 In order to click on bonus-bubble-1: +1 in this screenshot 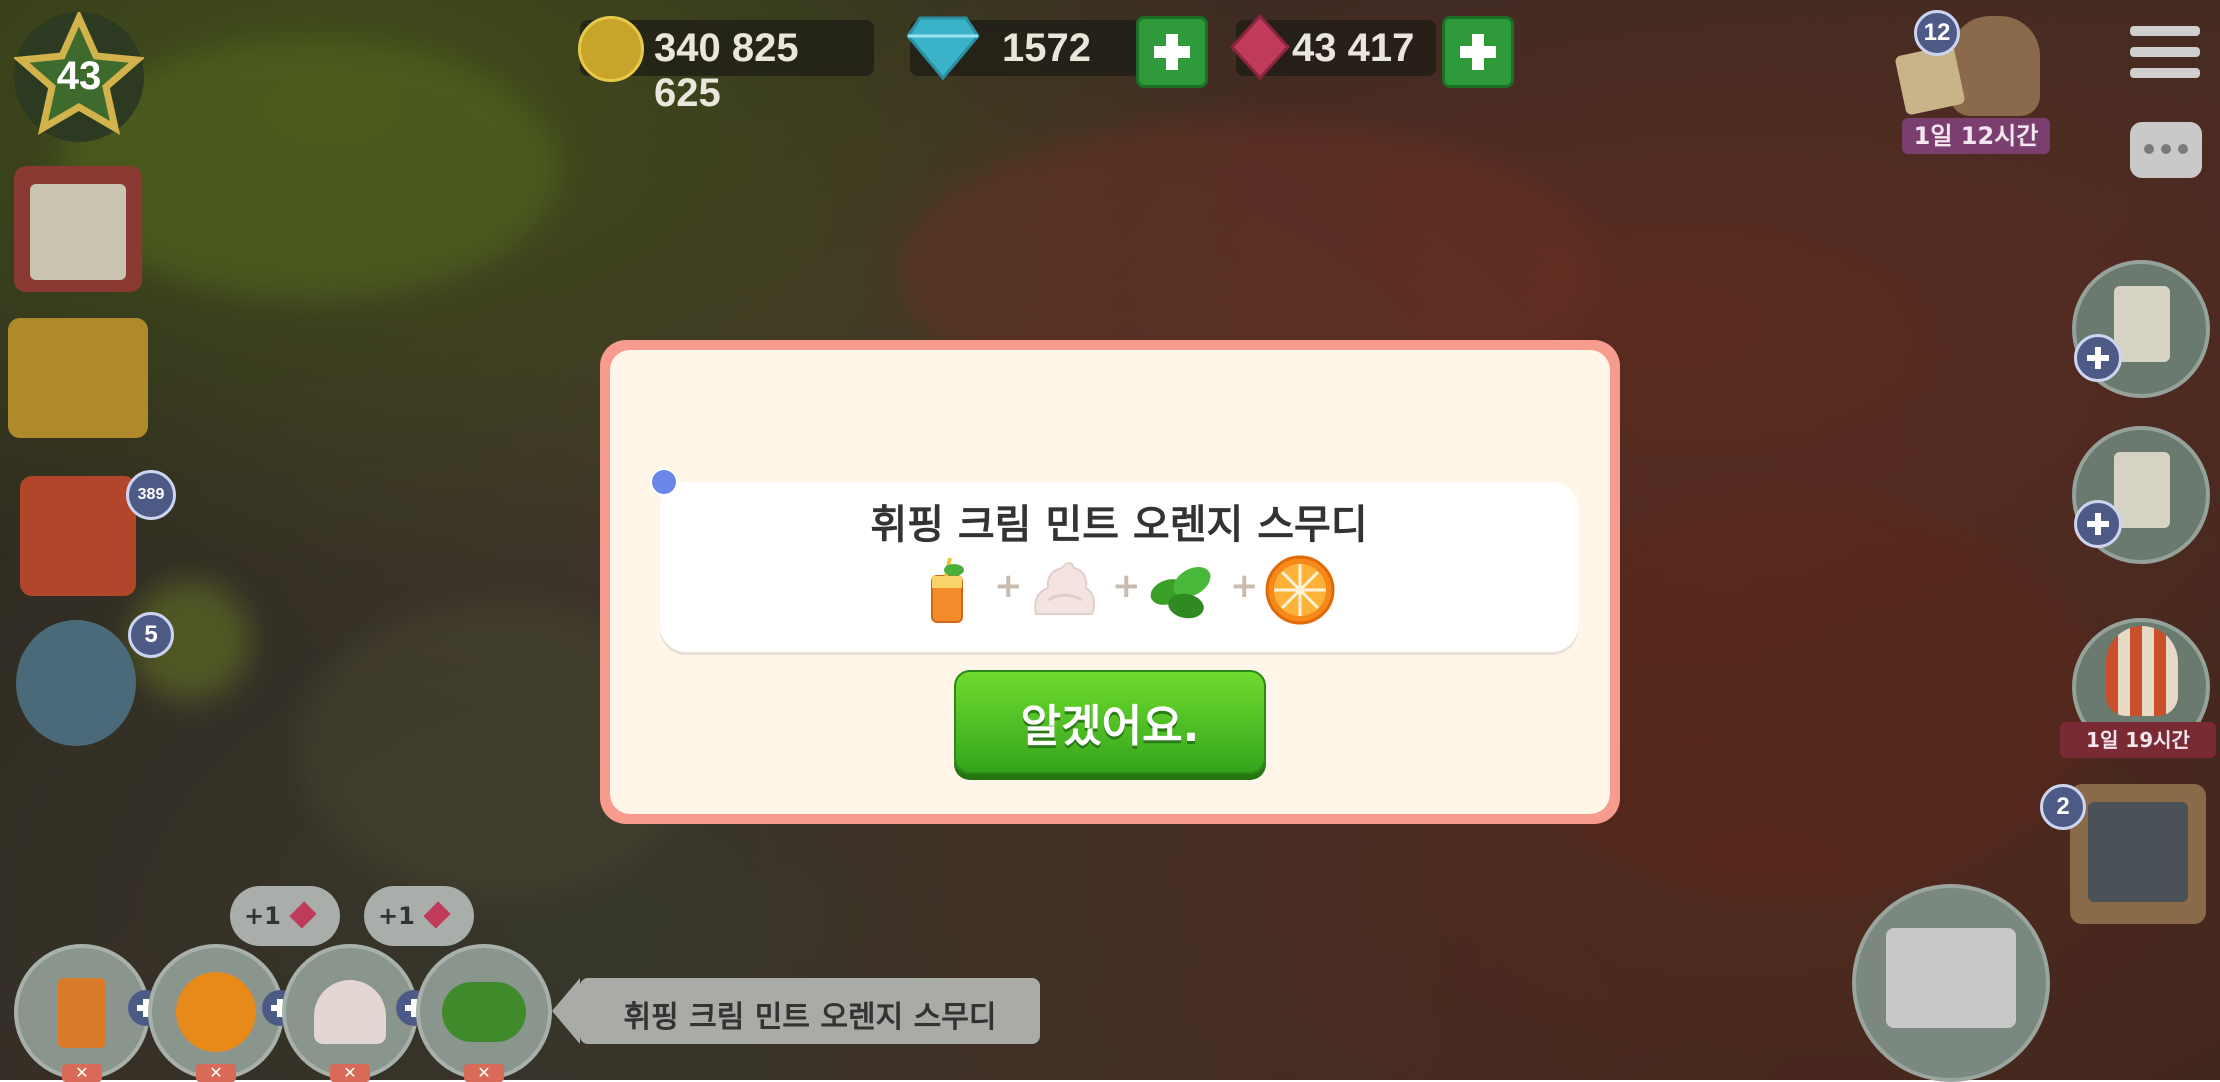, I will do `click(285, 916)`.